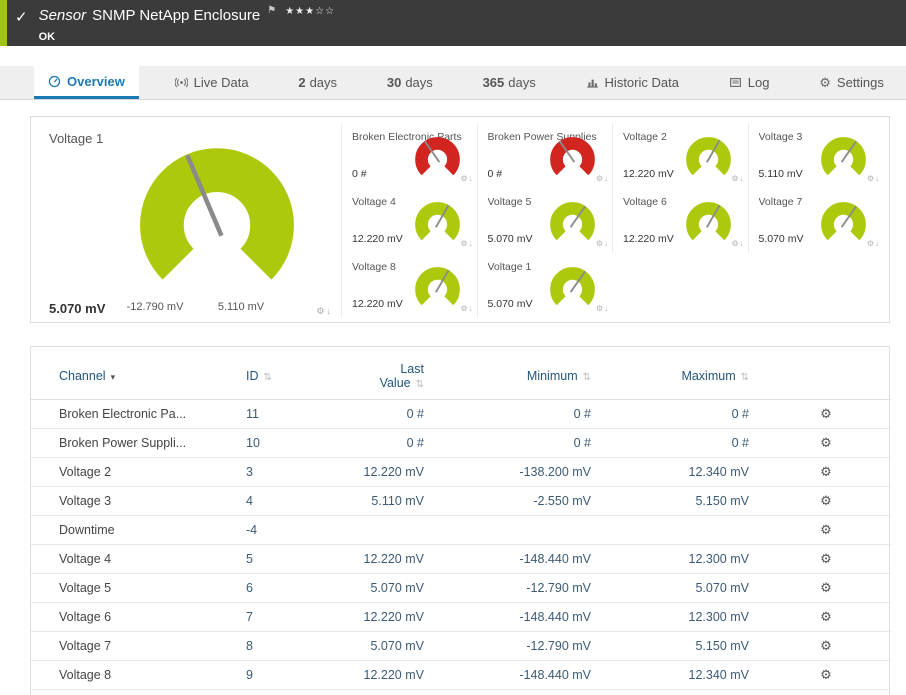 The height and width of the screenshot is (695, 906). Describe the element at coordinates (528, 530) in the screenshot. I see `cell-minimum` at that location.